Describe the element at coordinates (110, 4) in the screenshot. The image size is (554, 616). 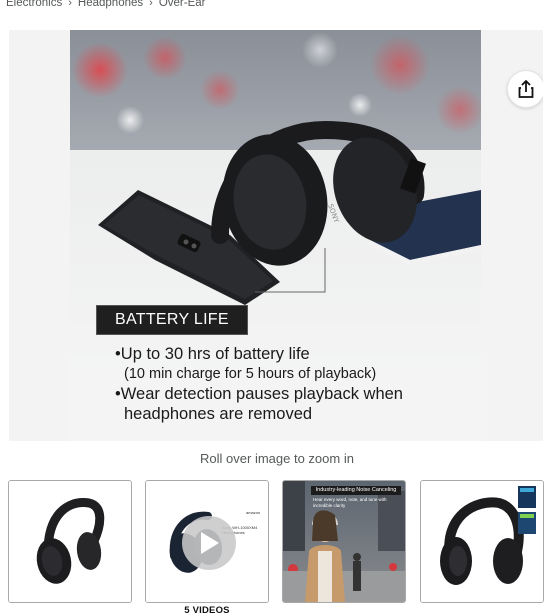
I see `breadcrumb-headphones: Headphones` at that location.